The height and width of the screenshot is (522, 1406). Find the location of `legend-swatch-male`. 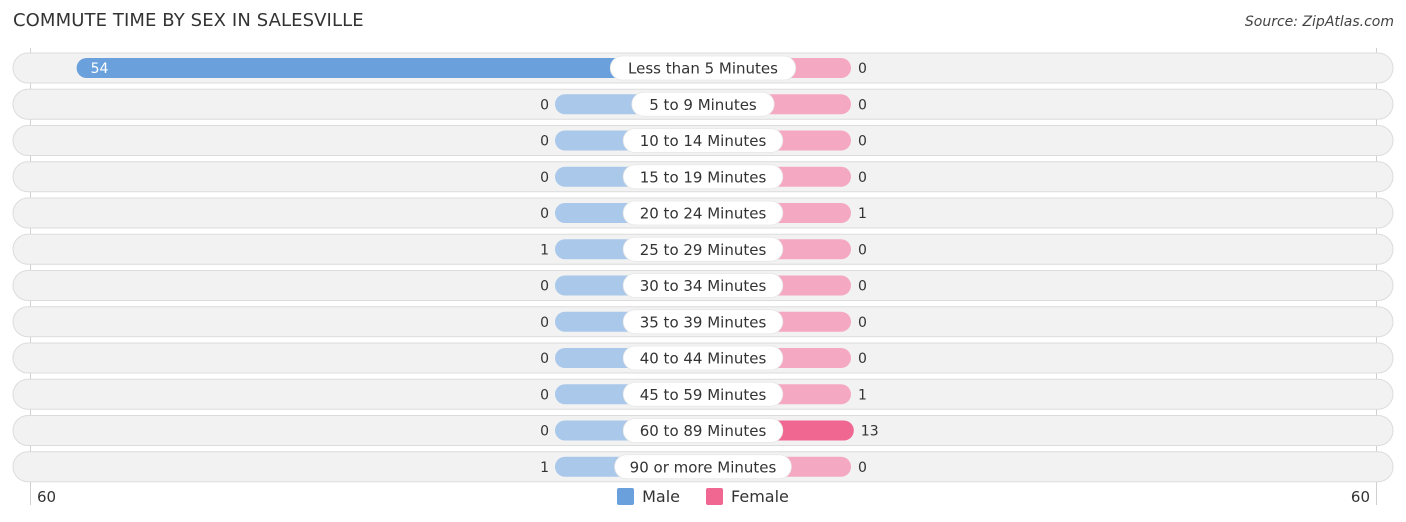

legend-swatch-male is located at coordinates (626, 496).